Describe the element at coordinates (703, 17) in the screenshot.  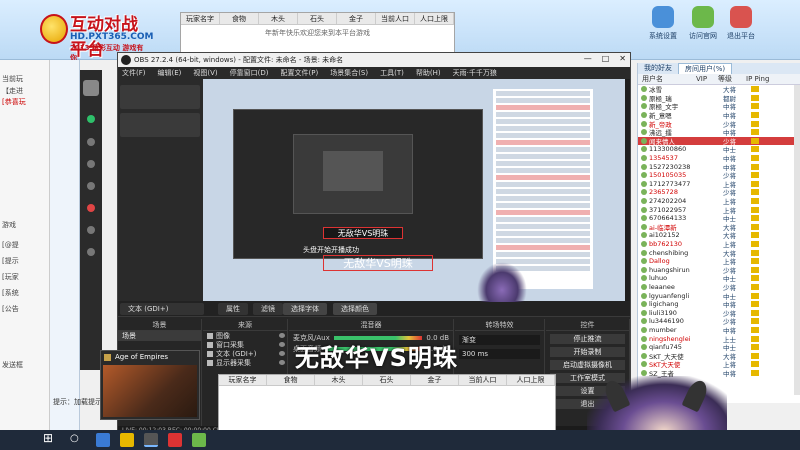
I see `globe-icon` at that location.